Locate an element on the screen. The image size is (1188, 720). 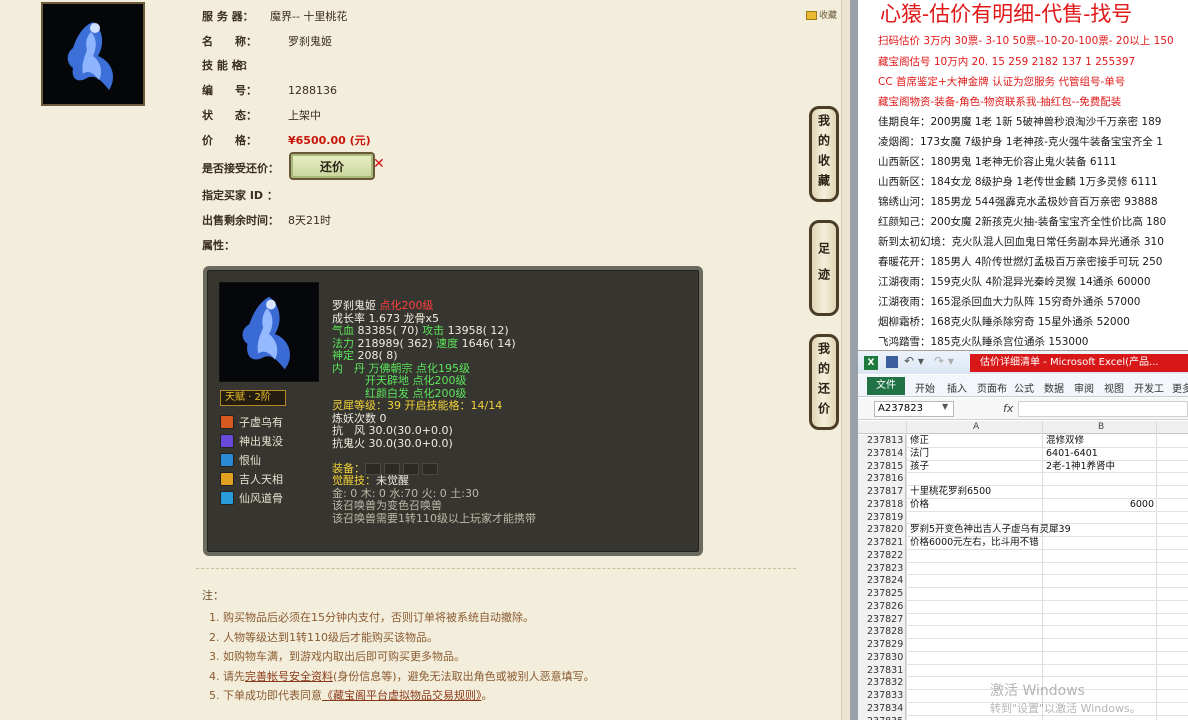
favorite-link: 收藏 is located at coordinates (821, 14).